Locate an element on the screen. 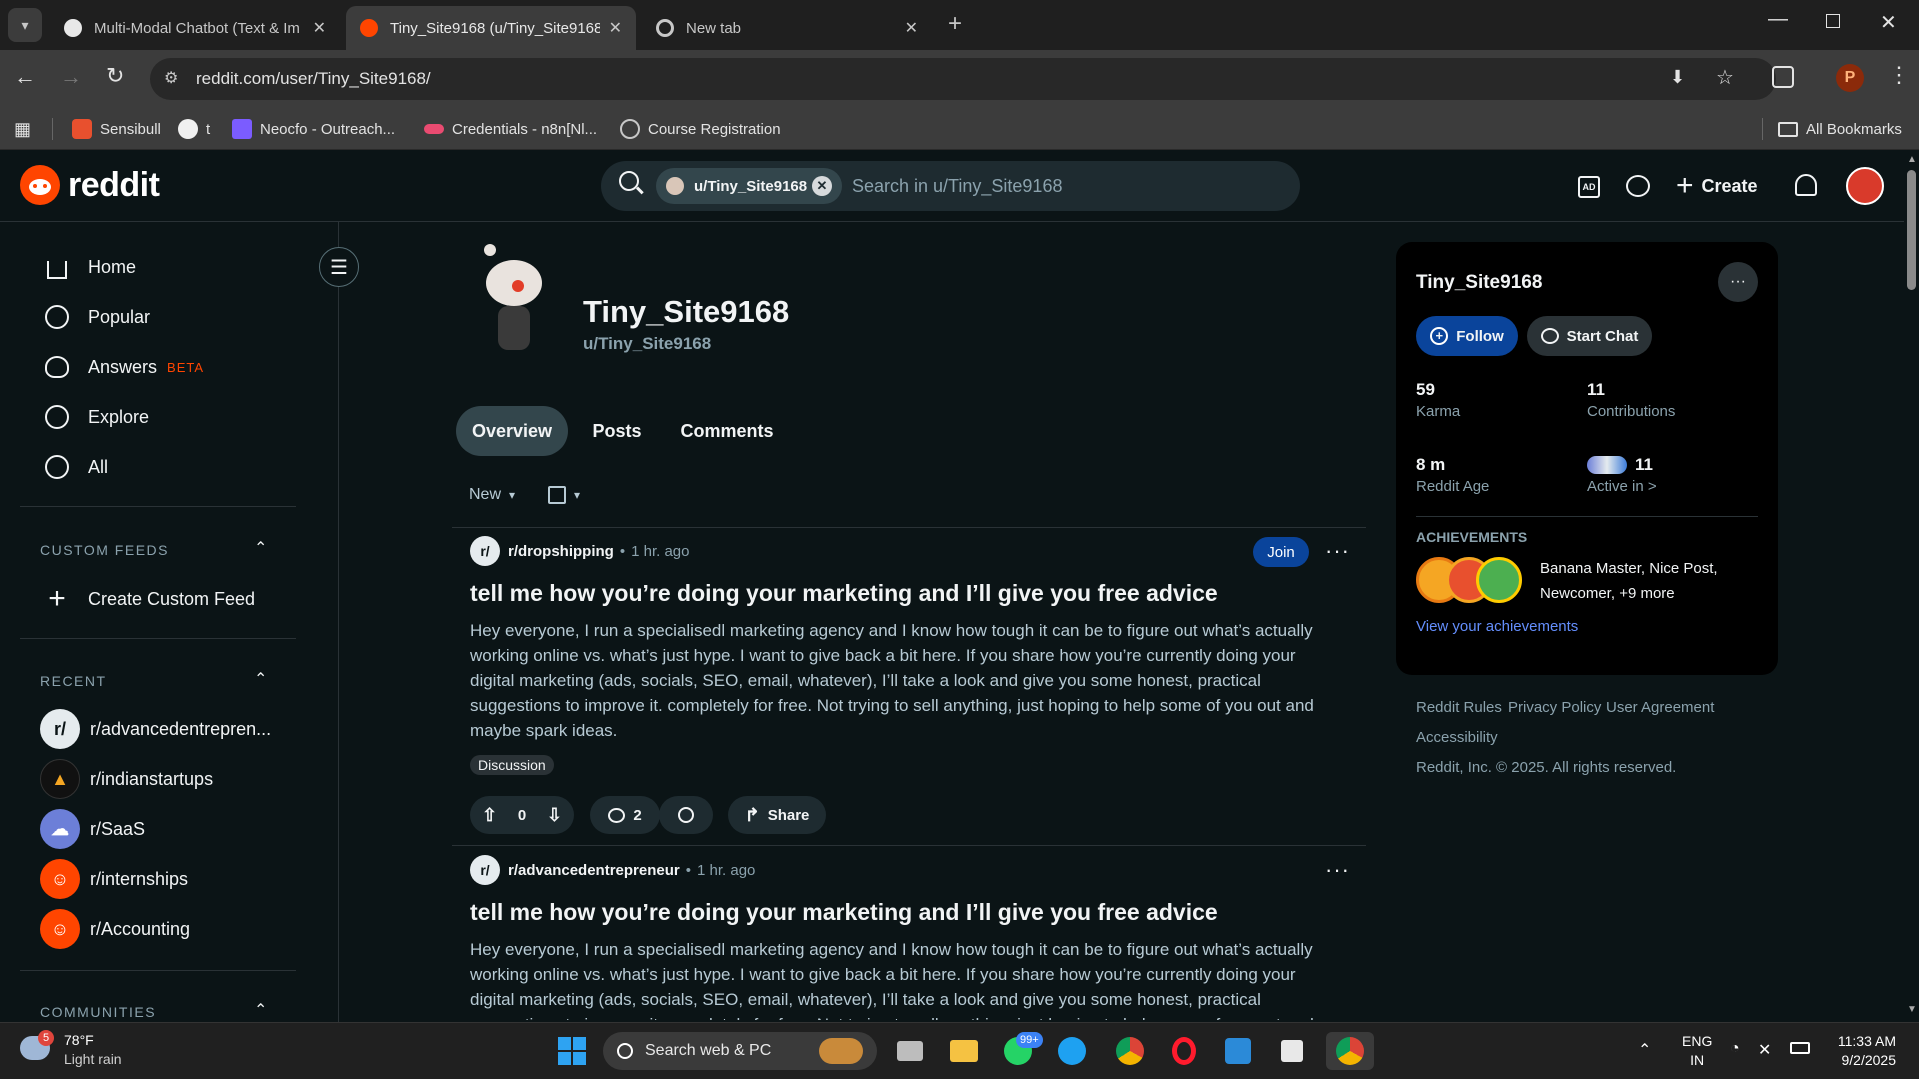 The height and width of the screenshot is (1079, 1919). site-info-icon: ⚙ is located at coordinates (171, 78).